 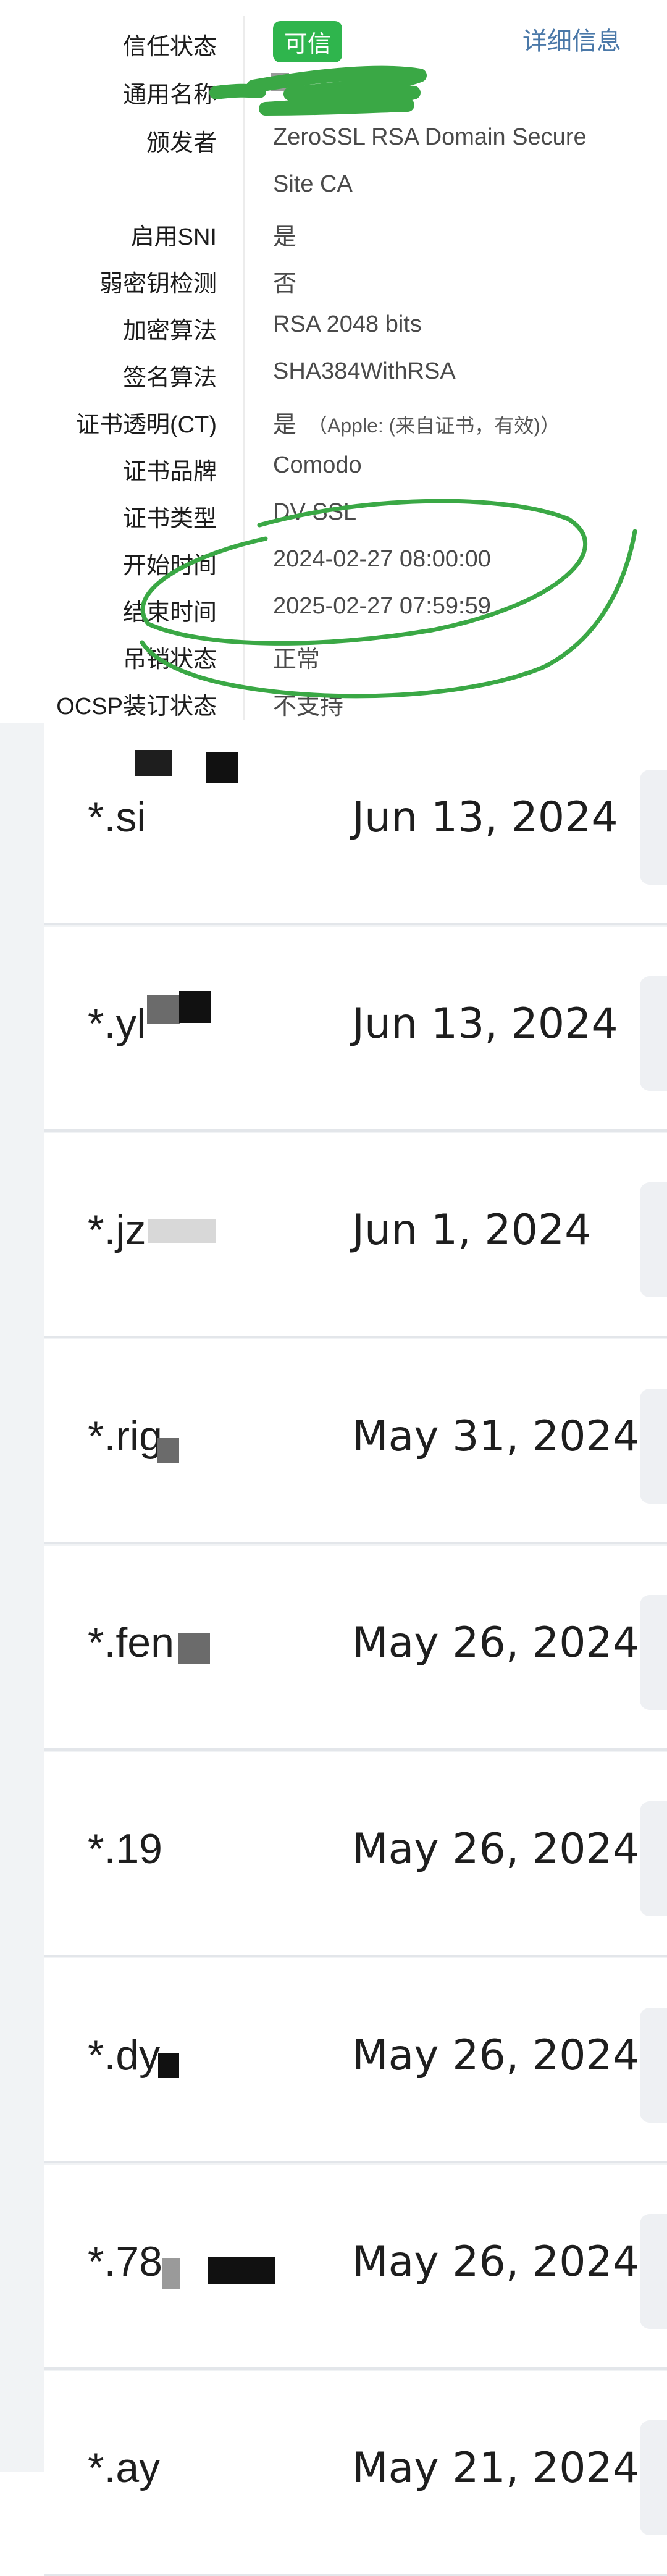 What do you see at coordinates (317, 465) in the screenshot?
I see `brand-value: Comodo` at bounding box center [317, 465].